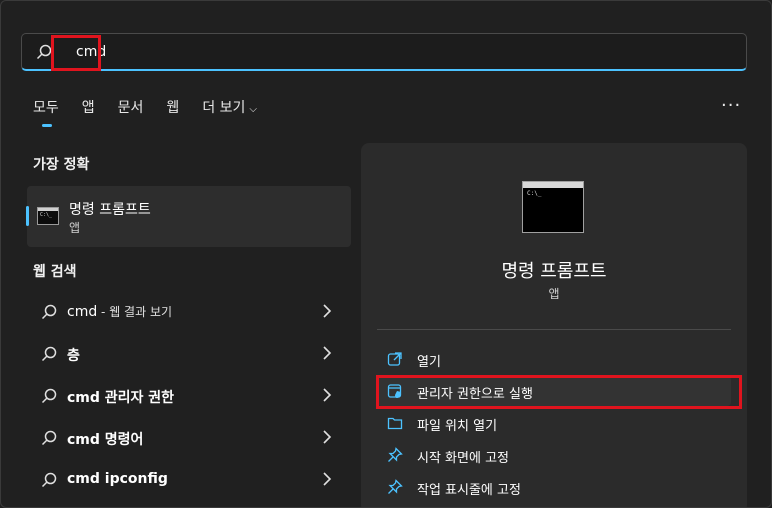 The image size is (772, 508). What do you see at coordinates (76, 53) in the screenshot?
I see `search-highlight-box` at bounding box center [76, 53].